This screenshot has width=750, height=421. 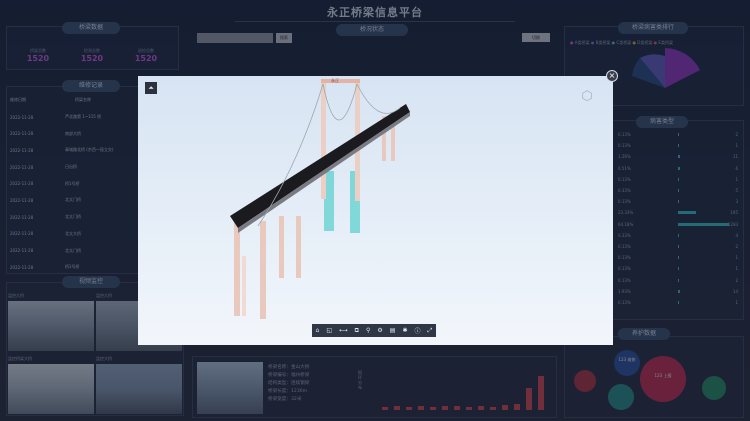 What do you see at coordinates (335, 80) in the screenshot?
I see `bridge-tag: 永正` at bounding box center [335, 80].